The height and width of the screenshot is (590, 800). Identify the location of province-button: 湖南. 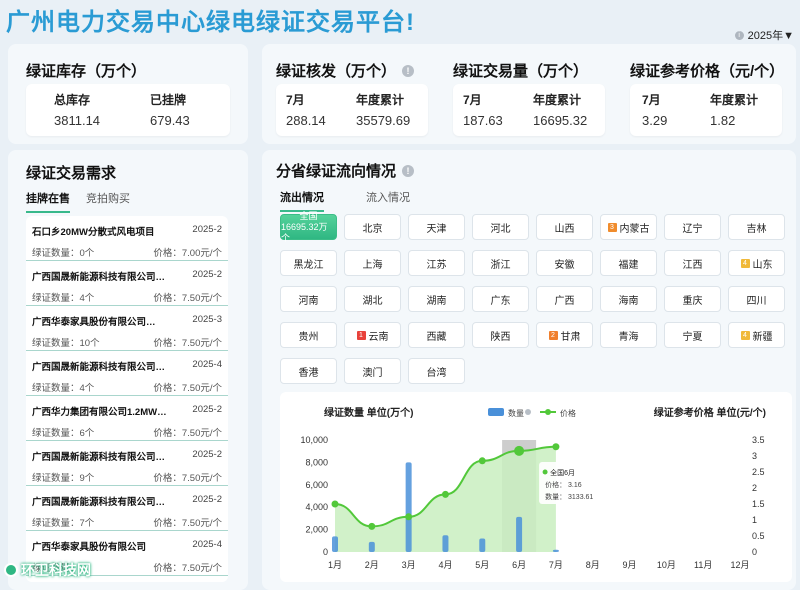
(436, 299).